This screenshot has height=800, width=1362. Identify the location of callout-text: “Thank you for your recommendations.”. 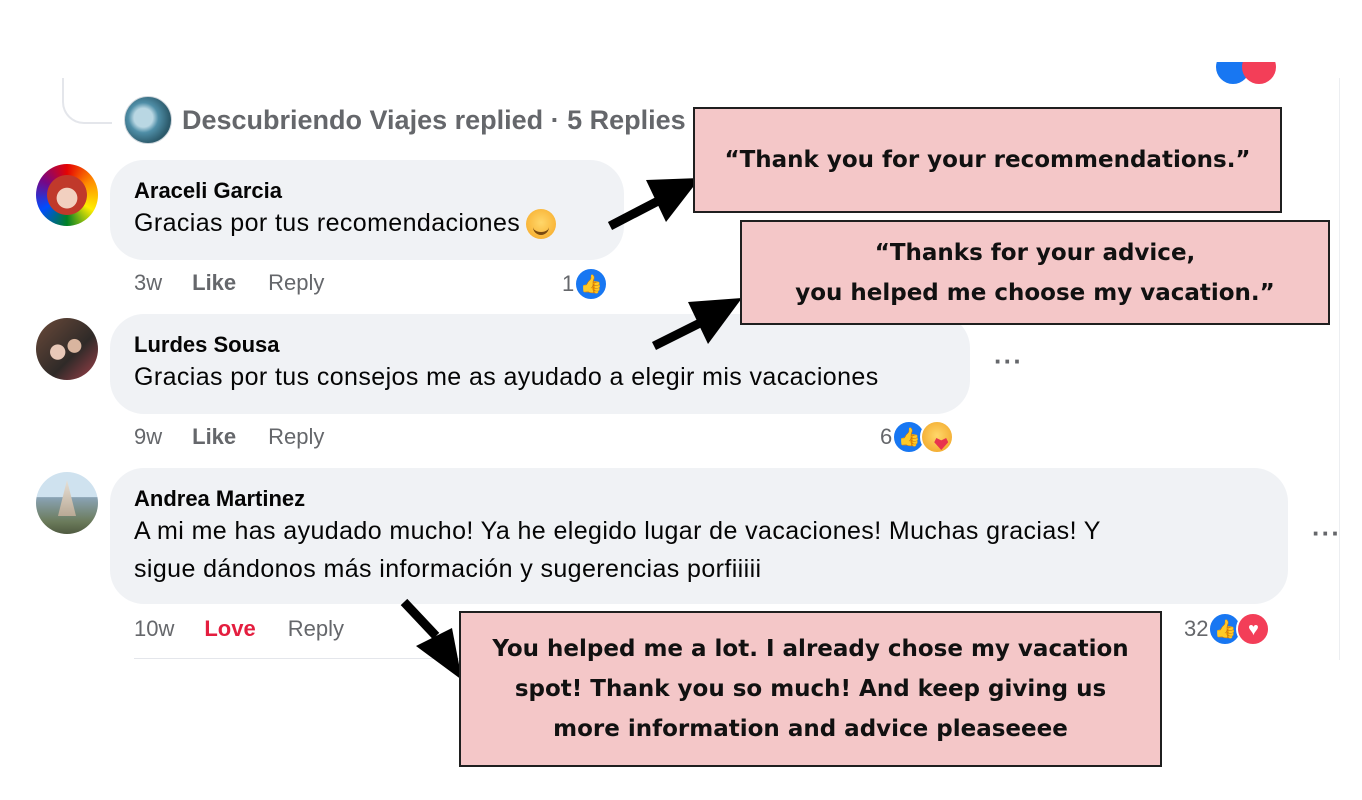
(987, 160).